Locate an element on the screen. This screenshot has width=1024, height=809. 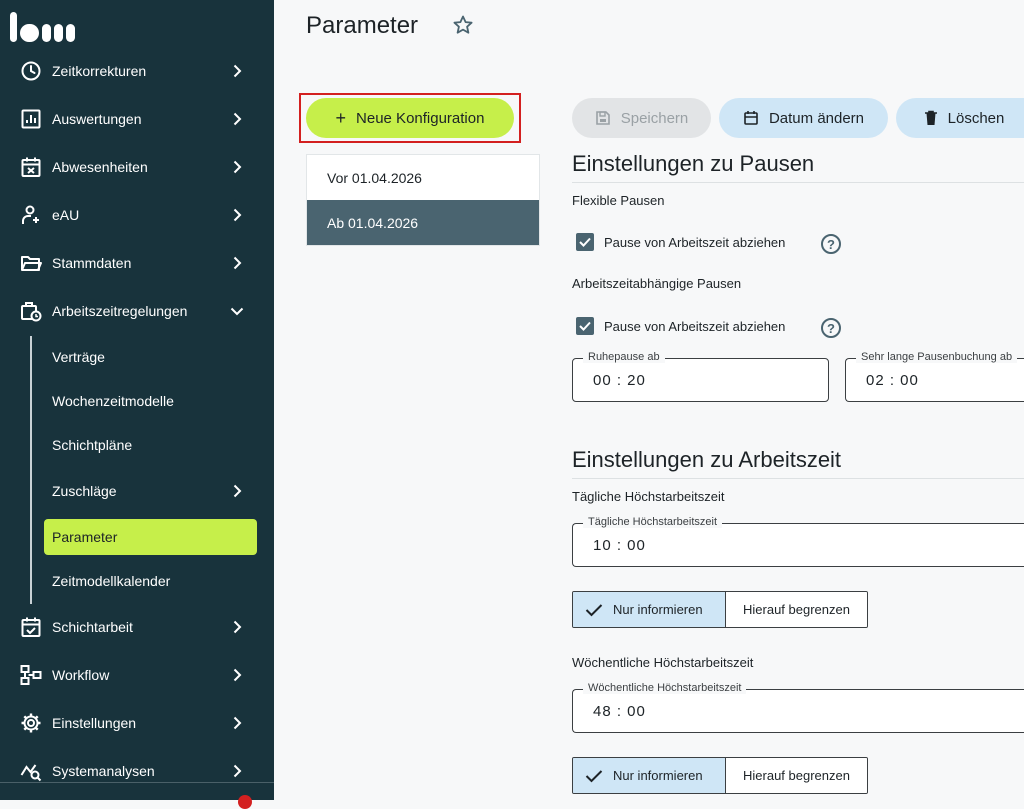
field-value: 48 : 00 is located at coordinates (619, 711).